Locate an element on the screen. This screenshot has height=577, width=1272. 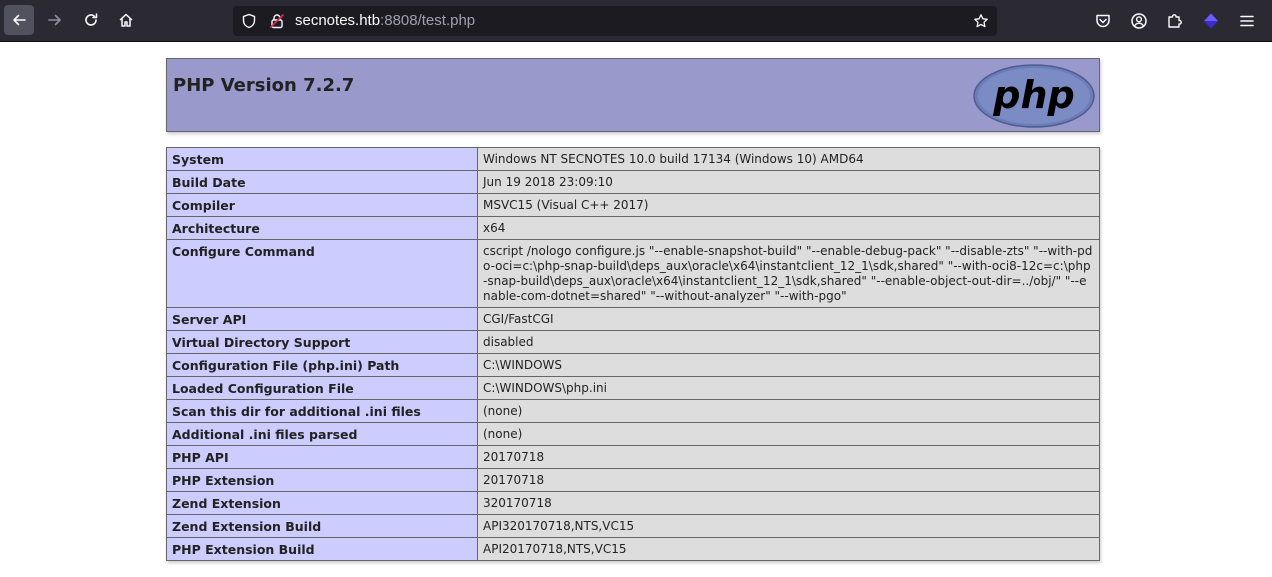
table-row: Additional .ini files parsed (none) is located at coordinates (633, 434).